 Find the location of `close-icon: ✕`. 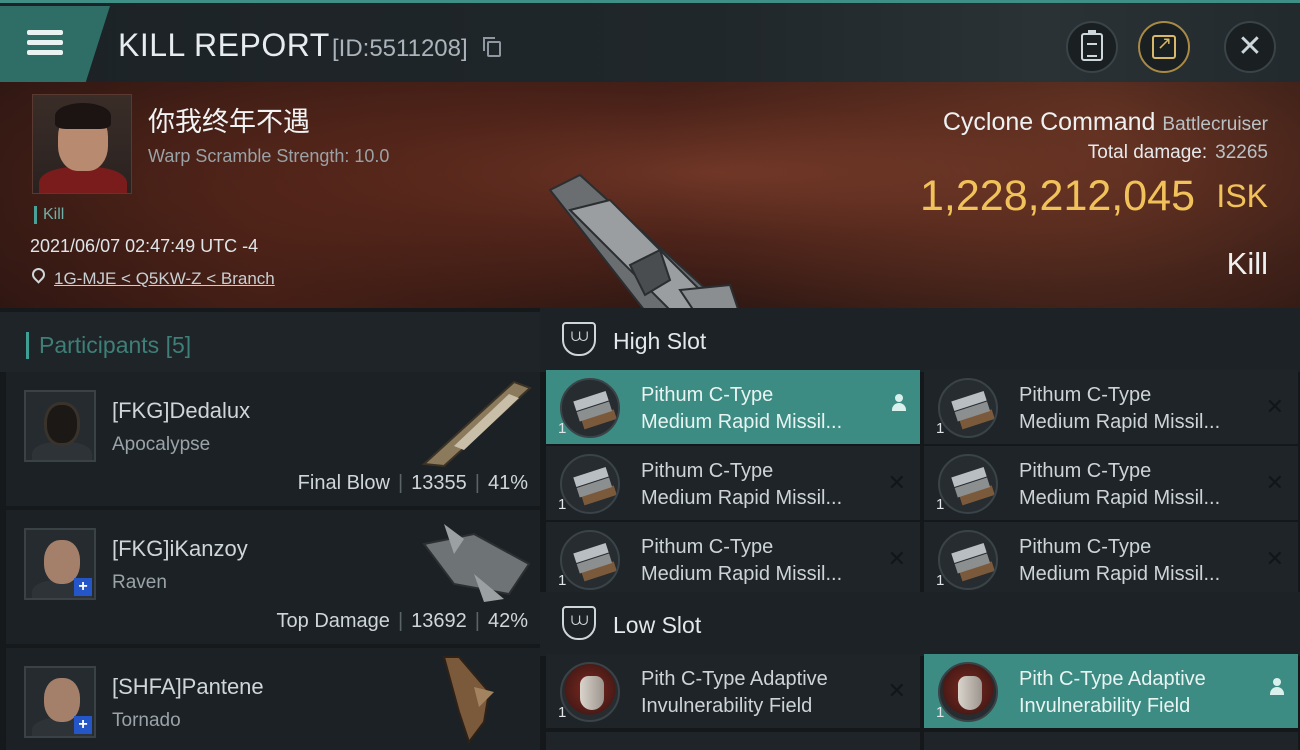

close-icon: ✕ is located at coordinates (1250, 46).